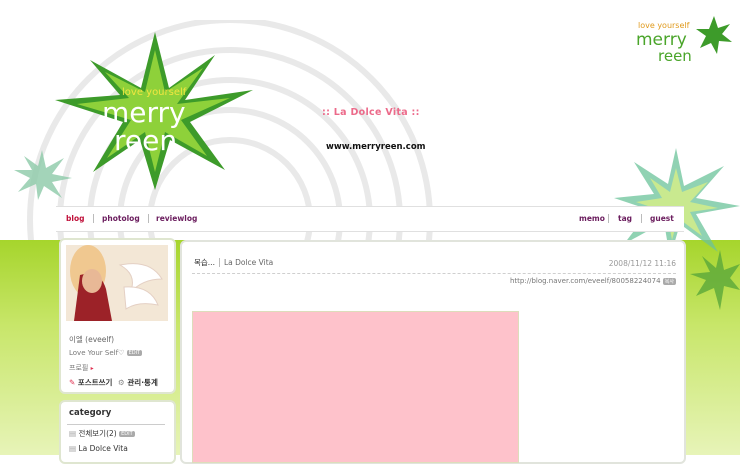  Describe the element at coordinates (97, 353) in the screenshot. I see `profile-message-text: Love Your Self♡` at that location.